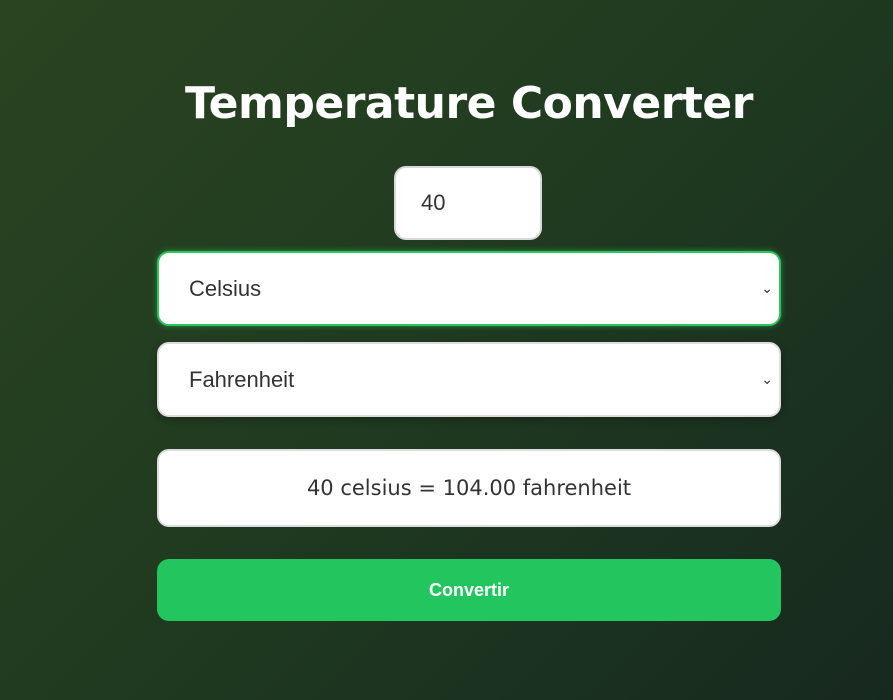 This screenshot has width=893, height=700. Describe the element at coordinates (242, 379) in the screenshot. I see `to-unit-value: Fahrenheit` at that location.